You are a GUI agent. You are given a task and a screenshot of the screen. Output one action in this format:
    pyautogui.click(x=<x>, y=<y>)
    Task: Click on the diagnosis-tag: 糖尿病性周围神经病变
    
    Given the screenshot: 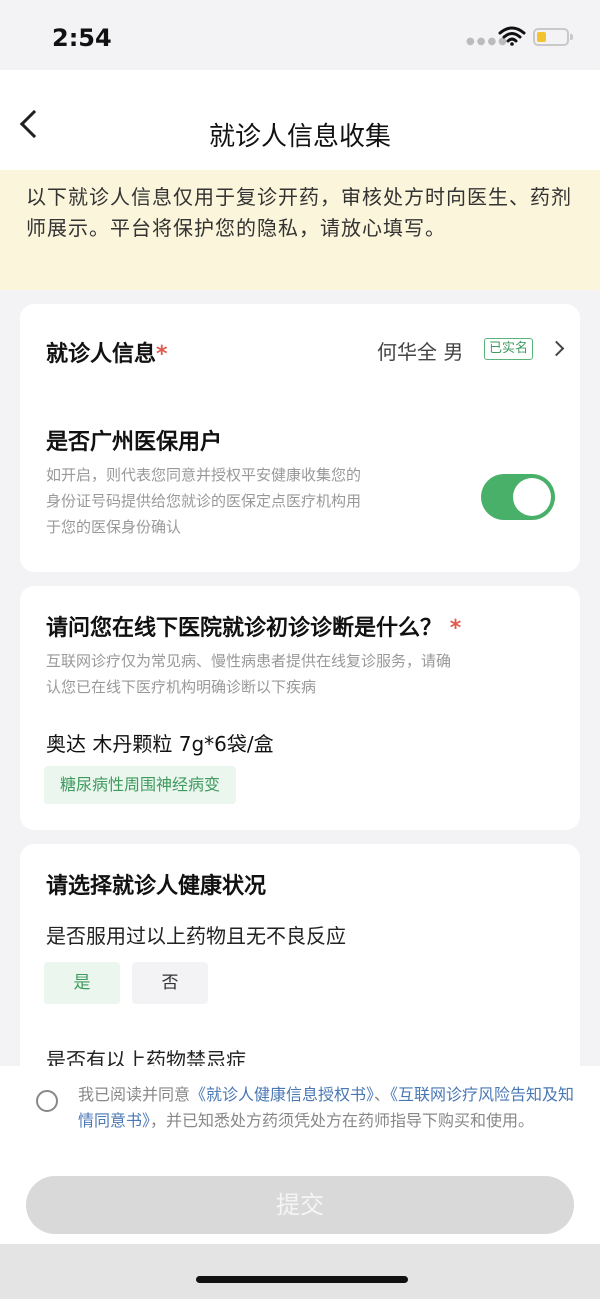 What is the action you would take?
    pyautogui.click(x=140, y=785)
    